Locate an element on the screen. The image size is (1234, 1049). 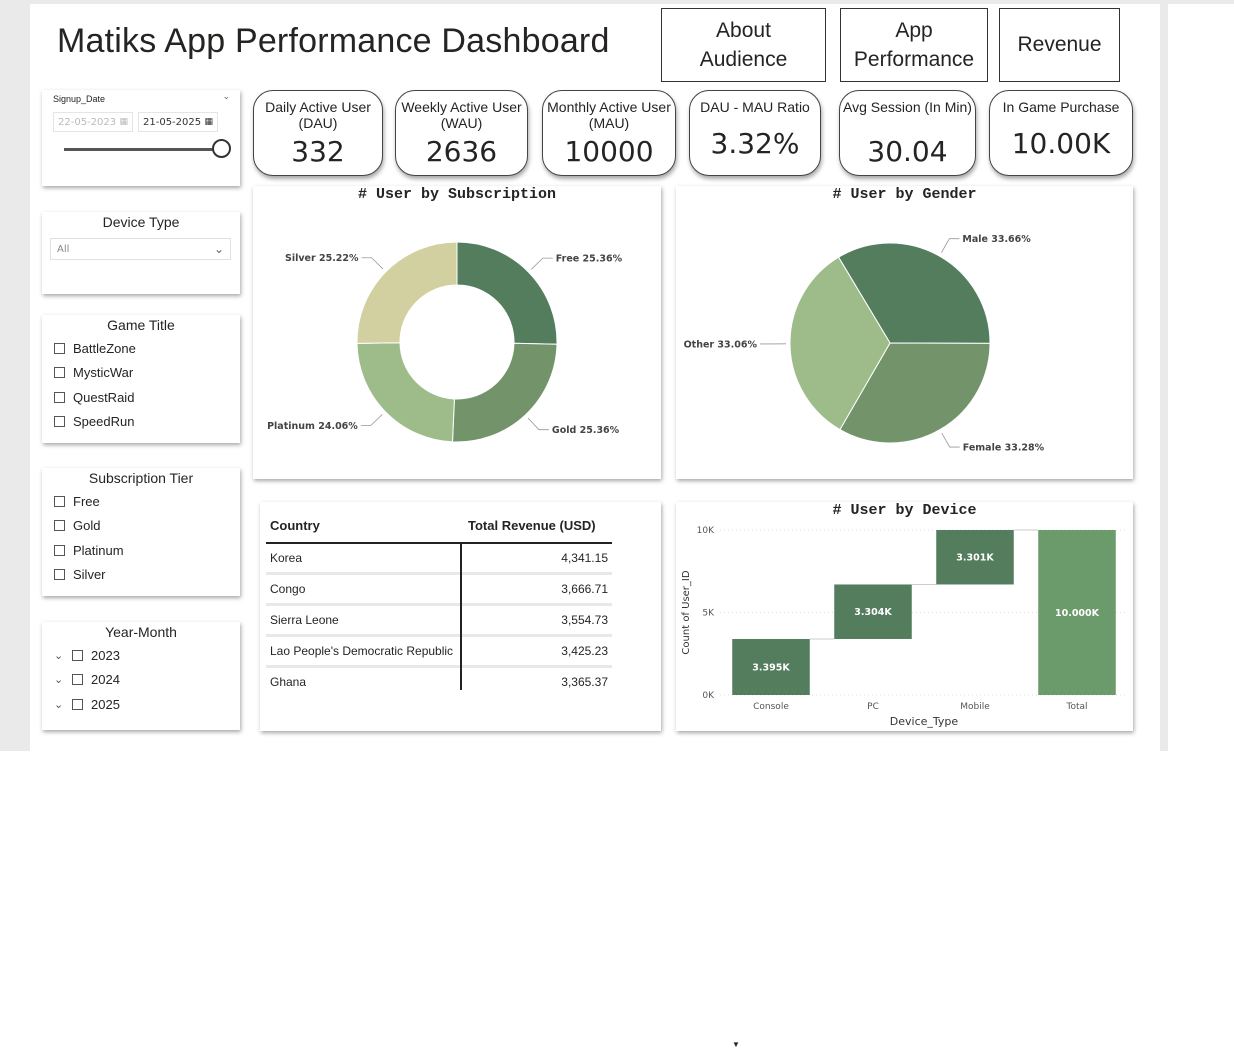
y-tick-label: 10K is located at coordinates (706, 531).